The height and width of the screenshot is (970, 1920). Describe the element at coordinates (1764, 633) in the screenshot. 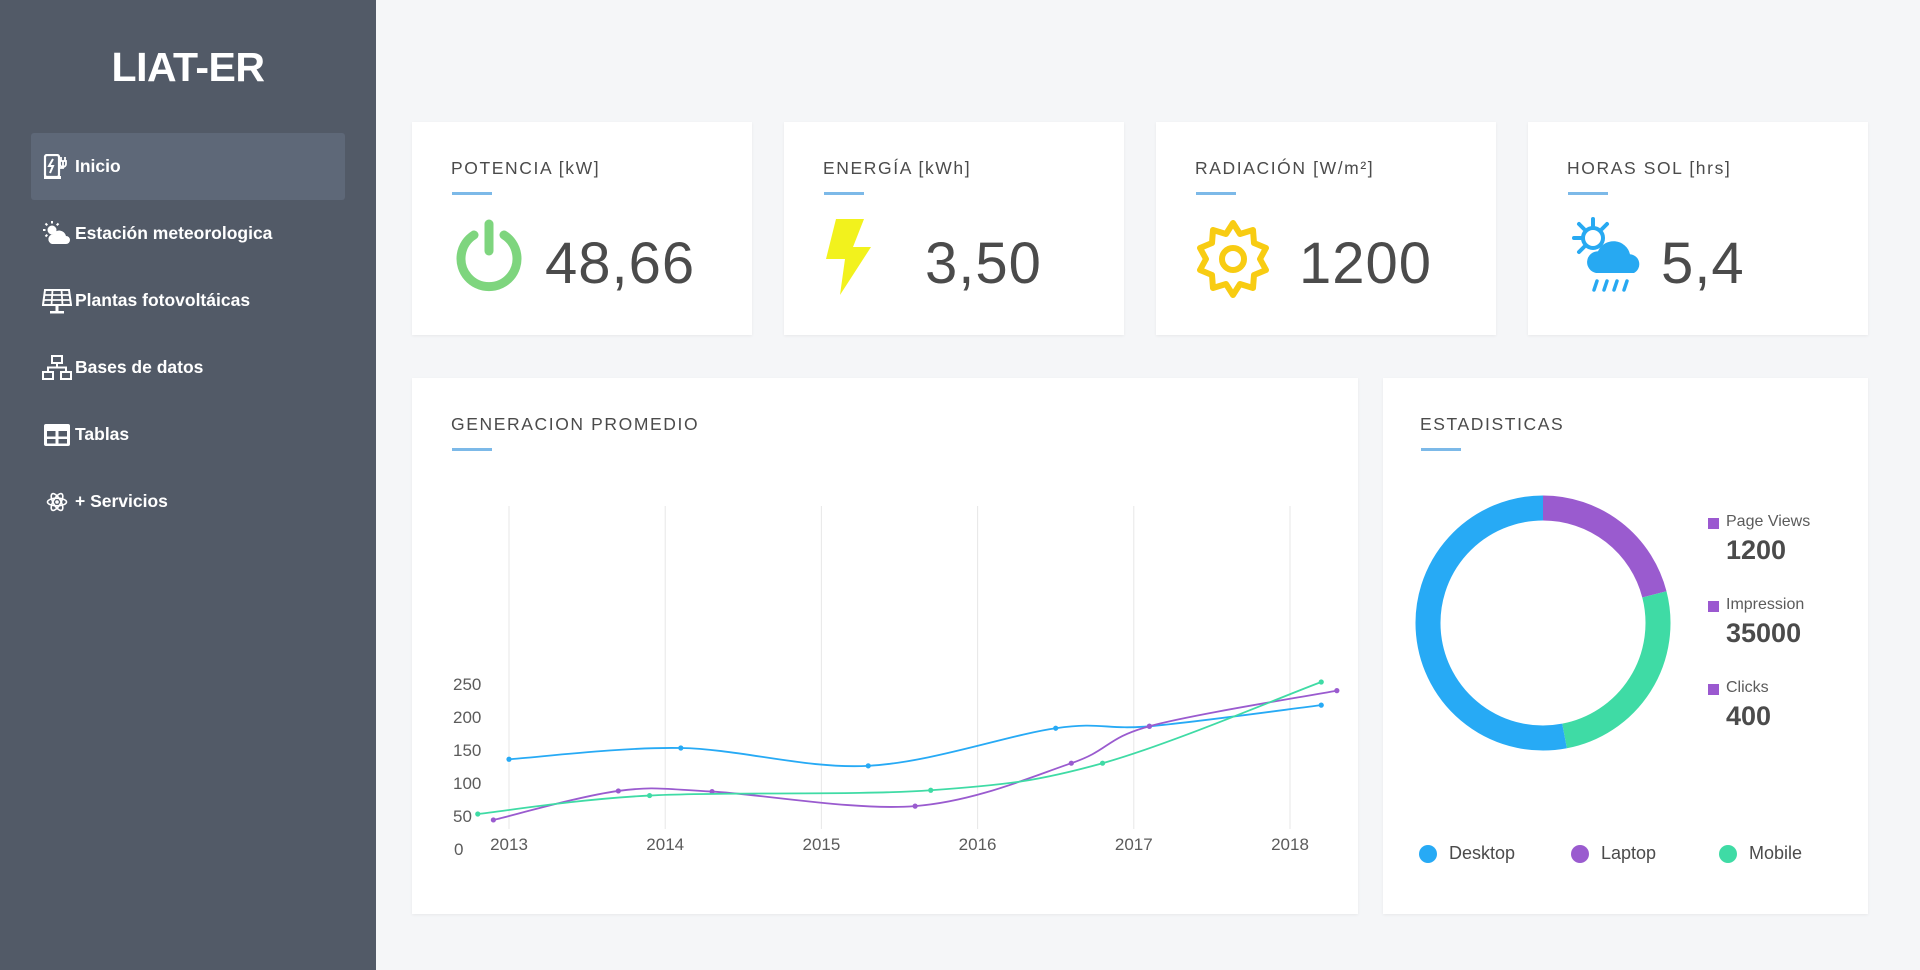

I see `metric-value: 35000` at that location.